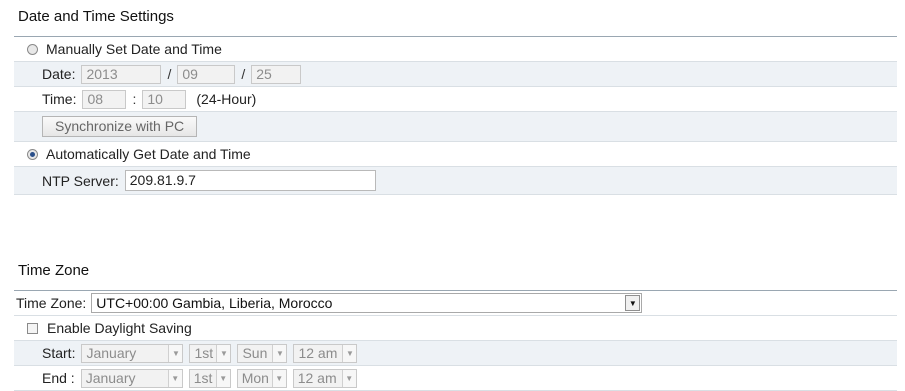 This screenshot has height=391, width=905. What do you see at coordinates (317, 378) in the screenshot?
I see `end-hour-value: 12 am` at bounding box center [317, 378].